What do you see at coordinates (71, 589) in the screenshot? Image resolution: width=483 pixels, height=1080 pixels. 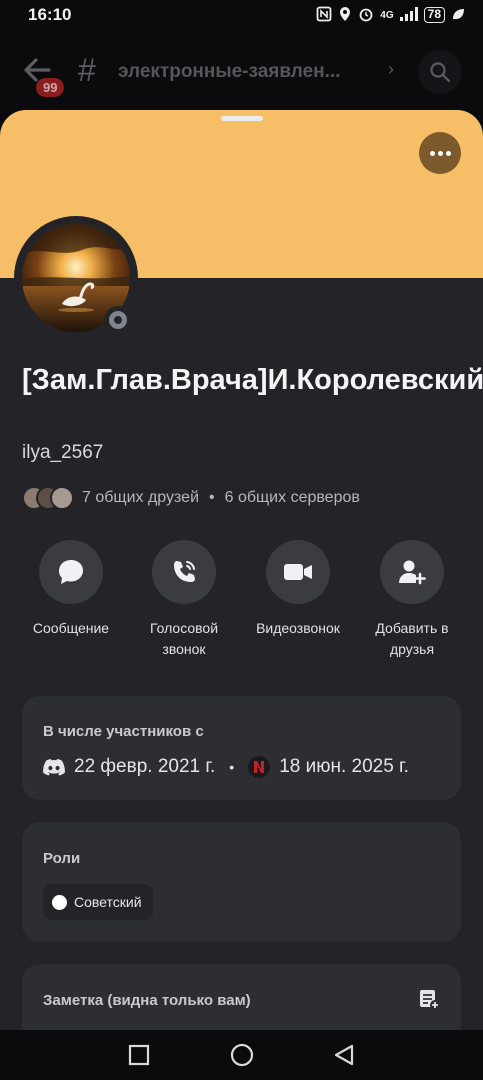 I see `message-button: Сообщение` at bounding box center [71, 589].